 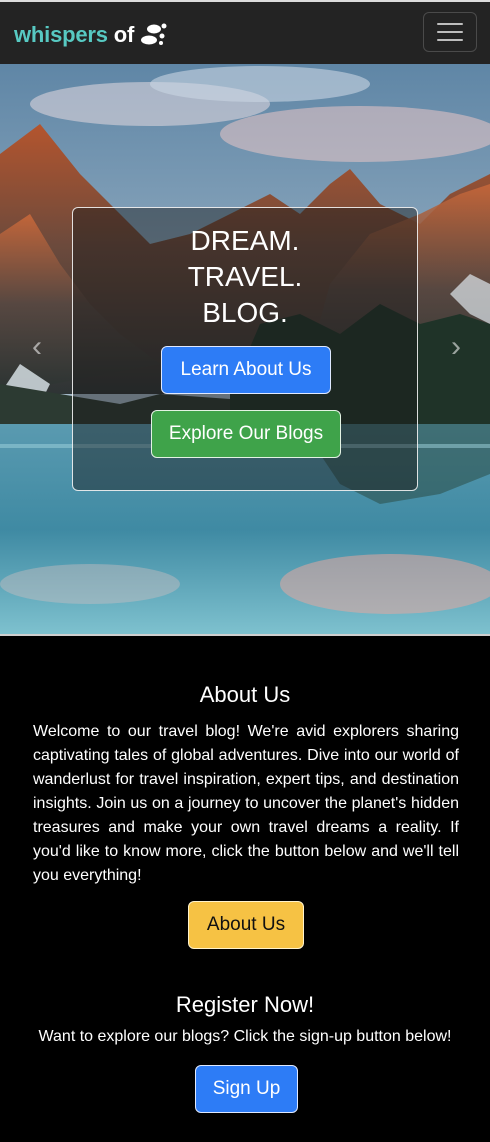 I want to click on hero-title-line: DREAM., so click(x=245, y=240).